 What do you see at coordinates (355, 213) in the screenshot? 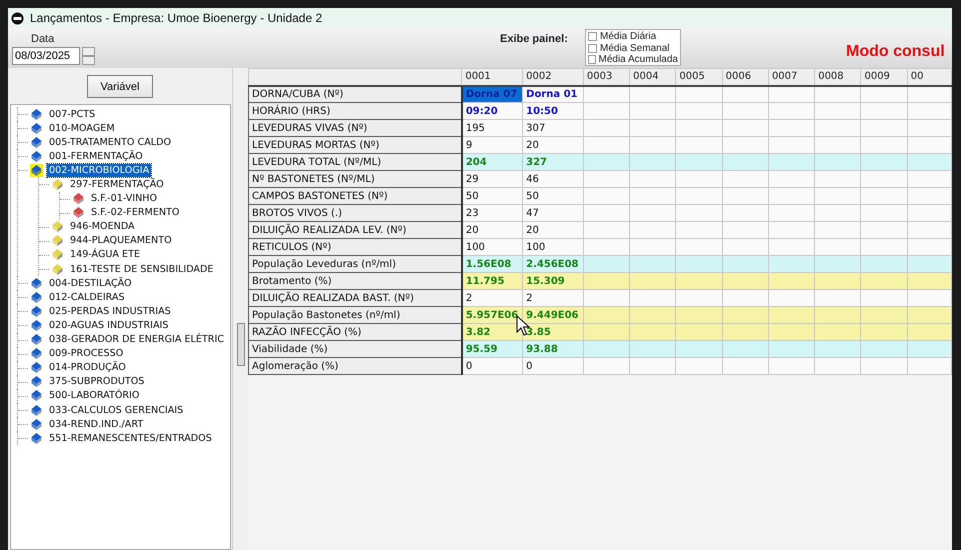
I see `row-label: BROTOS VIVOS (.)` at bounding box center [355, 213].